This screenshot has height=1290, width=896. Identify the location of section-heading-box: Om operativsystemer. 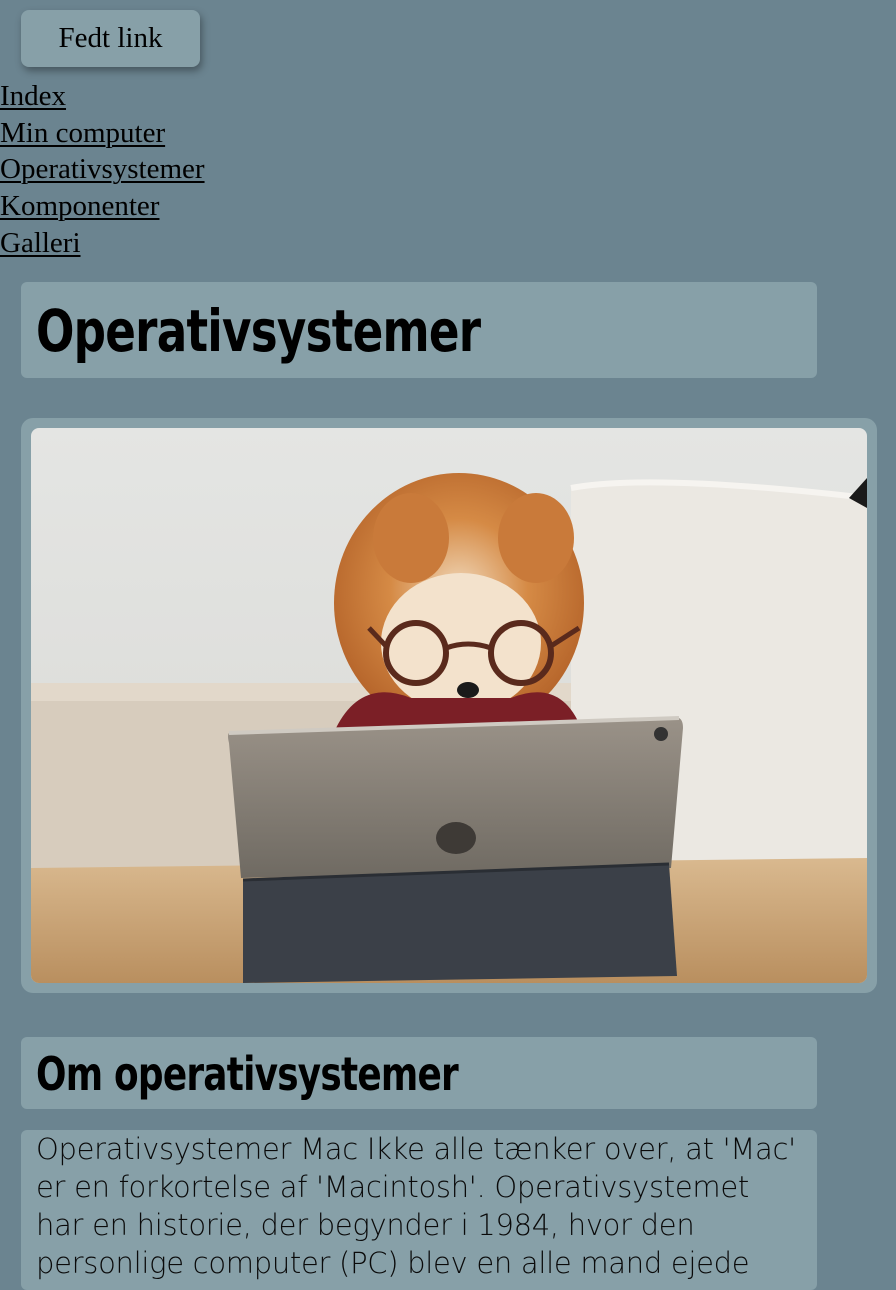
(419, 1073).